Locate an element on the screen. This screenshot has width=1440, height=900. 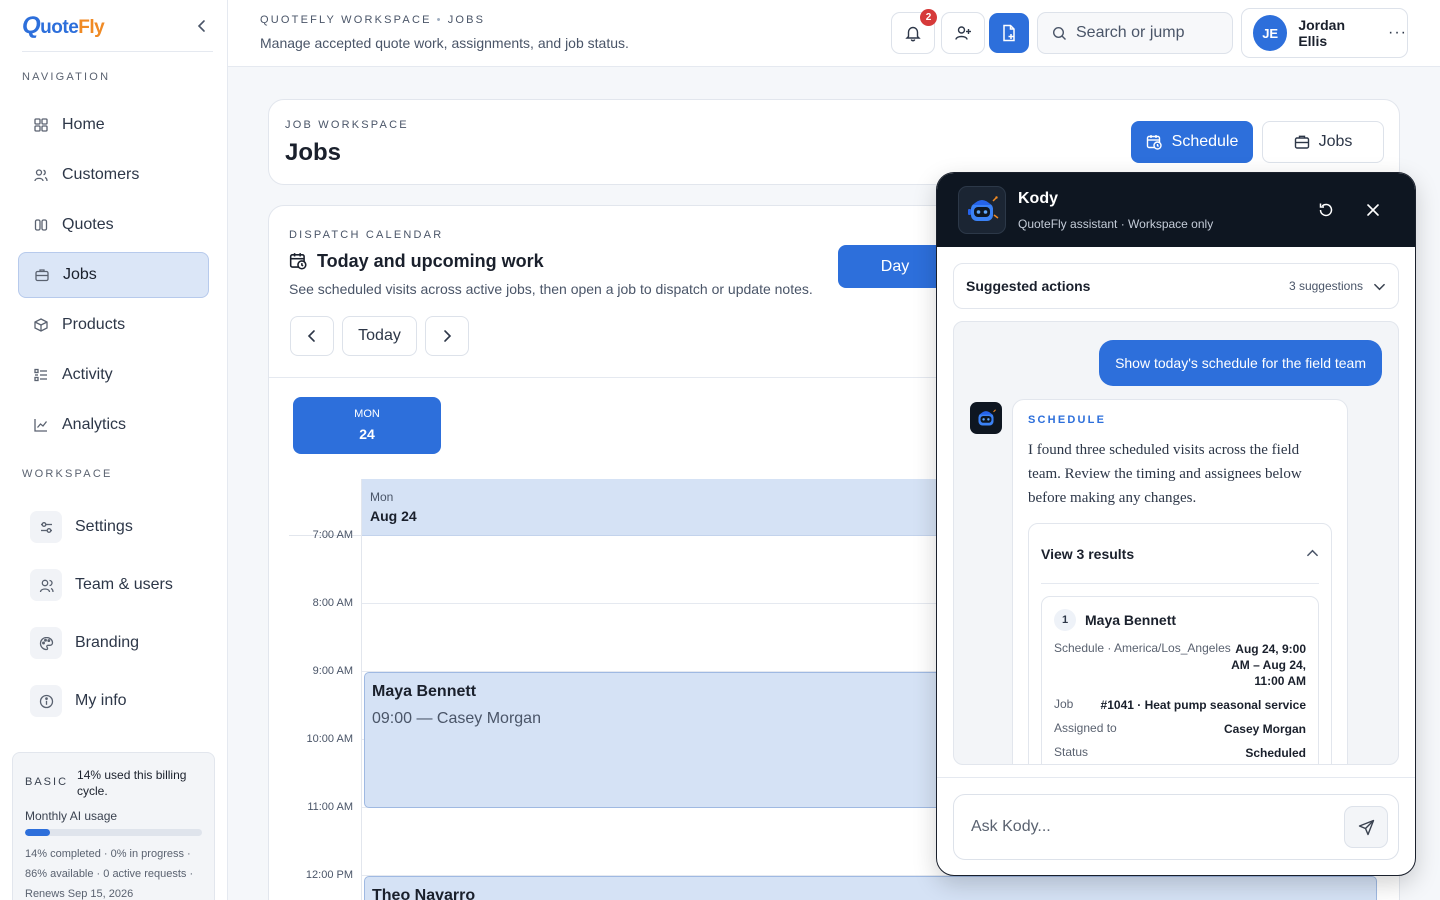
time-label: 9:00 AM is located at coordinates (332, 671).